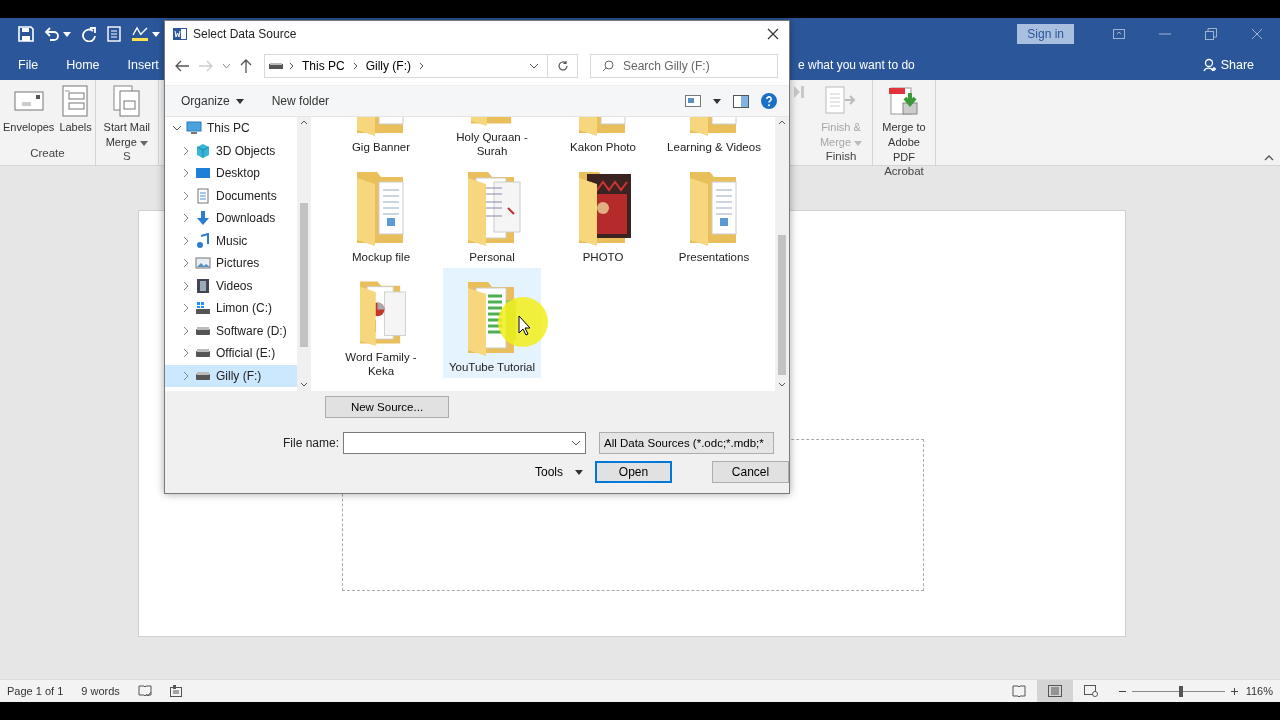 This screenshot has height=720, width=1280. What do you see at coordinates (47, 154) in the screenshot?
I see `group-label: Create` at bounding box center [47, 154].